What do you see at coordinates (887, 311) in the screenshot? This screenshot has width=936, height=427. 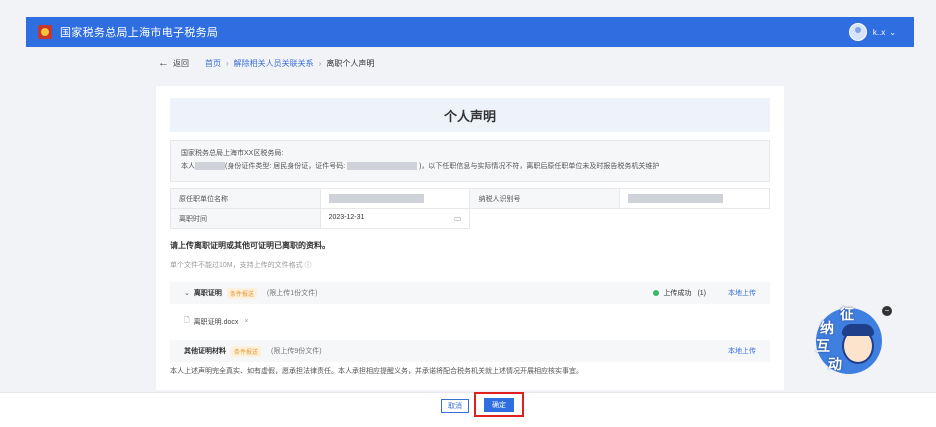 I see `close-icon: −` at bounding box center [887, 311].